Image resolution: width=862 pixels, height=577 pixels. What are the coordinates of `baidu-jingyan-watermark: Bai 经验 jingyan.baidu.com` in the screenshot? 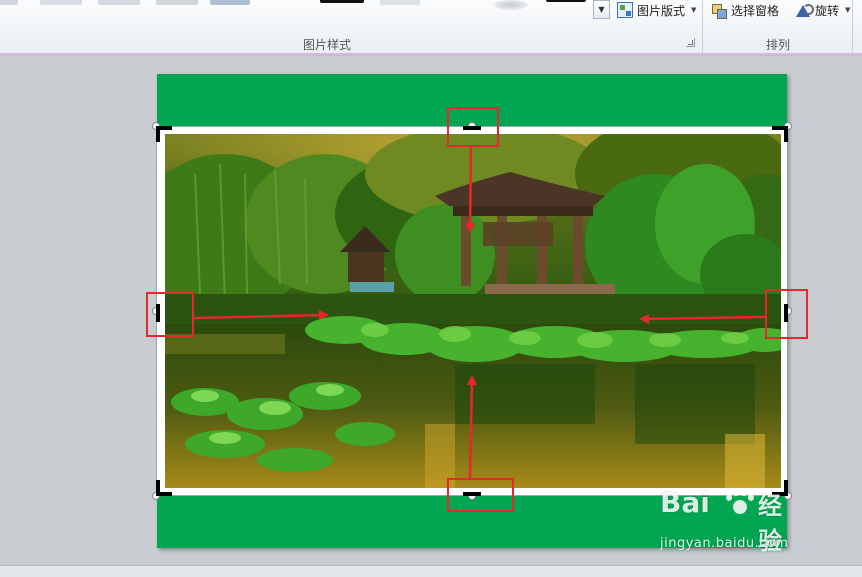 It's located at (755, 521).